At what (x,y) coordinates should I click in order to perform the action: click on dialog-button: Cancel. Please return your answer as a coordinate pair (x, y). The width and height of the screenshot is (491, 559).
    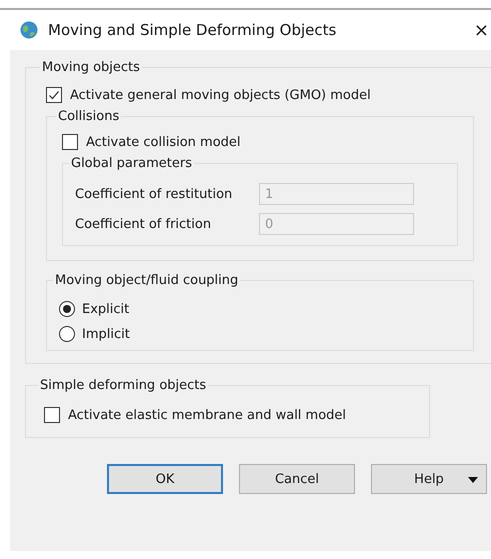
    Looking at the image, I should click on (297, 479).